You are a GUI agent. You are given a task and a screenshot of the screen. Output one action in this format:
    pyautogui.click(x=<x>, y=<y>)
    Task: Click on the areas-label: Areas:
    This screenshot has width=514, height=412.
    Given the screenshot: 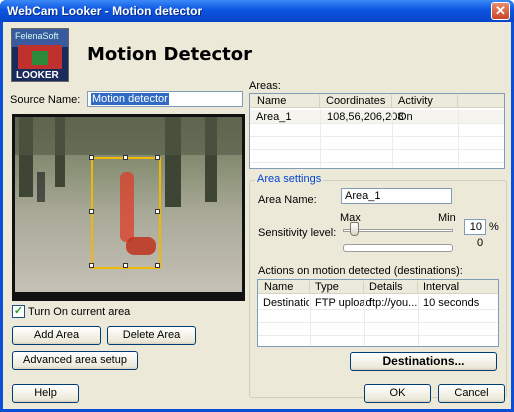 What is the action you would take?
    pyautogui.click(x=265, y=86)
    